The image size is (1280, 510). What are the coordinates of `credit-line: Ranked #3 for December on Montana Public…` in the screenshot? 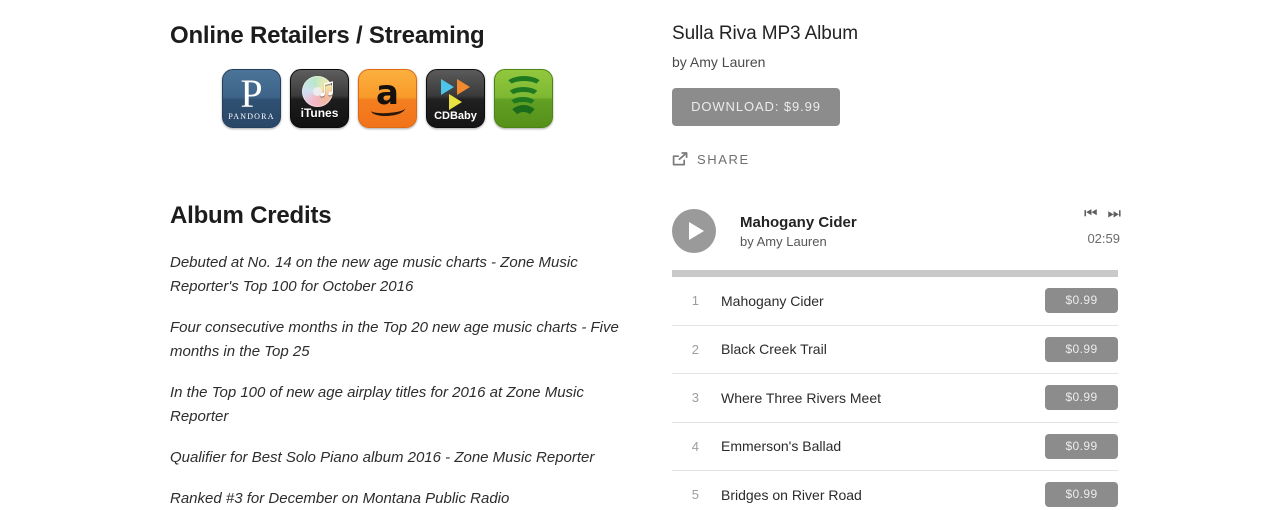 It's located at (340, 499).